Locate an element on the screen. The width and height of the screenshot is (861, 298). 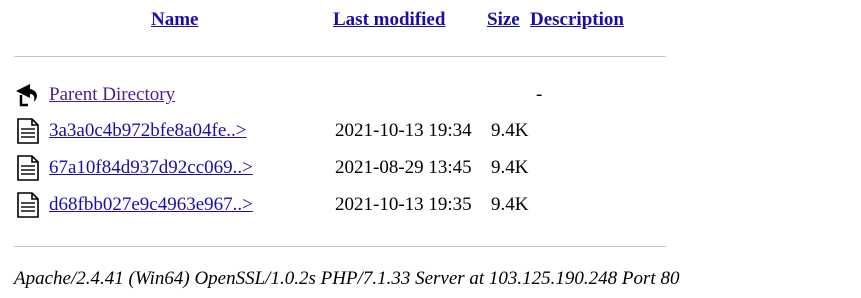
column-header-last-modified: Last modified is located at coordinates (389, 20).